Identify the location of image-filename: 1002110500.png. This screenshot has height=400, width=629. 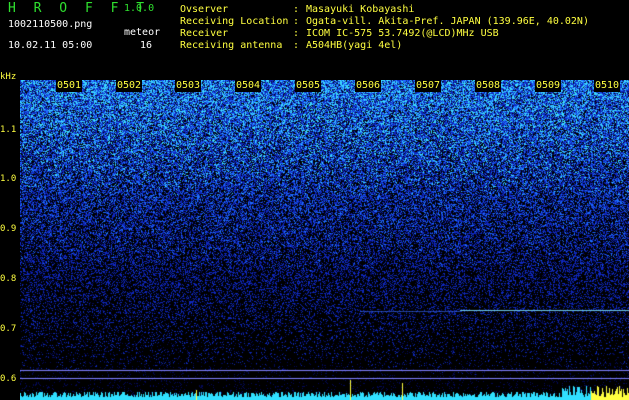
(50, 24).